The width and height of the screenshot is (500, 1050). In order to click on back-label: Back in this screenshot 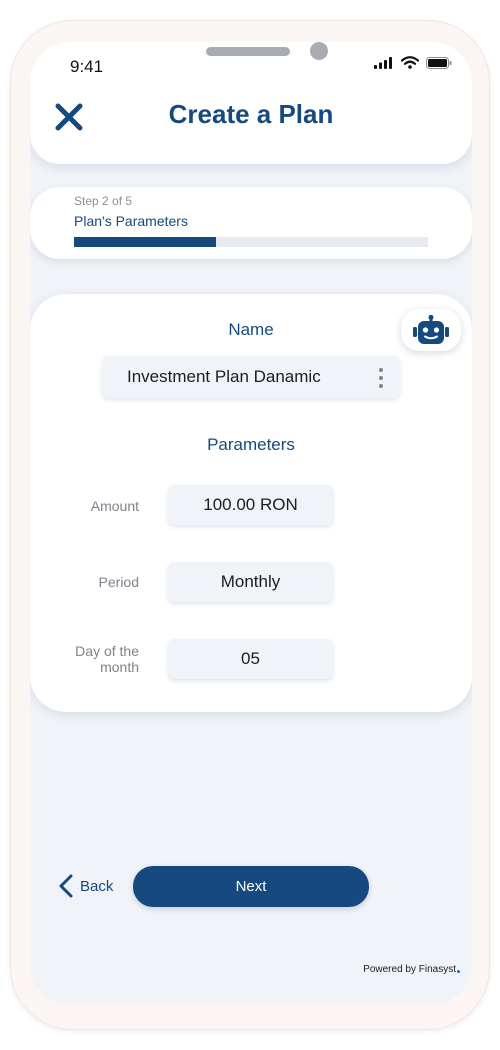, I will do `click(97, 886)`.